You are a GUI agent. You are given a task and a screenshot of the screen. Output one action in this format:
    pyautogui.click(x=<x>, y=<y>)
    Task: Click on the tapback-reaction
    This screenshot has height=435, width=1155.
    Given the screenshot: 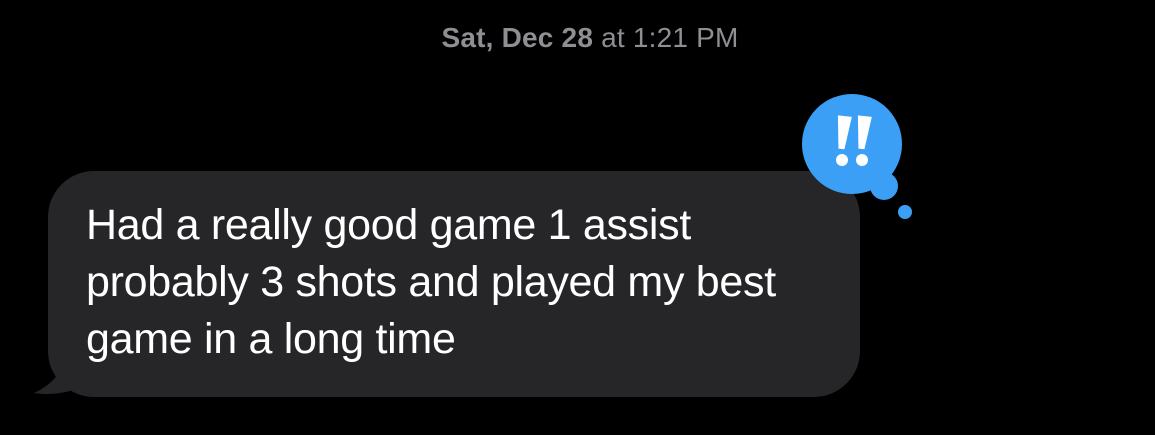 What is the action you would take?
    pyautogui.click(x=858, y=159)
    